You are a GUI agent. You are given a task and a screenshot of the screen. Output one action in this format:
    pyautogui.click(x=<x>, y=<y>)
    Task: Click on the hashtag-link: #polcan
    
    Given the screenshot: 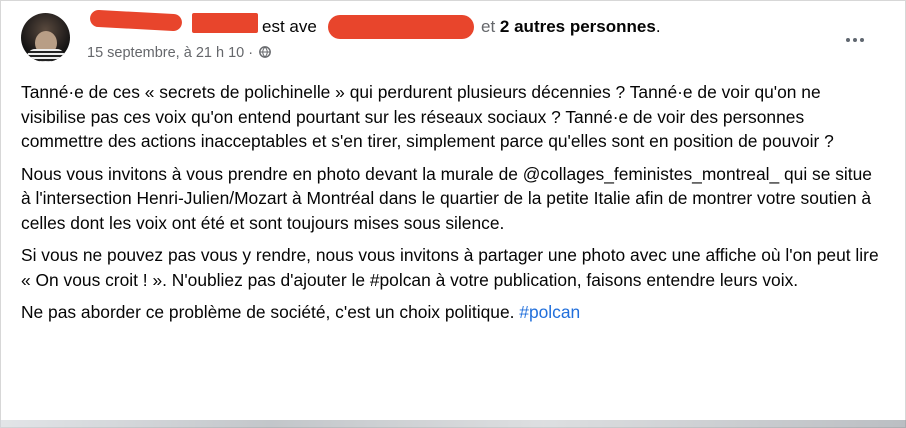 What is the action you would take?
    pyautogui.click(x=549, y=312)
    